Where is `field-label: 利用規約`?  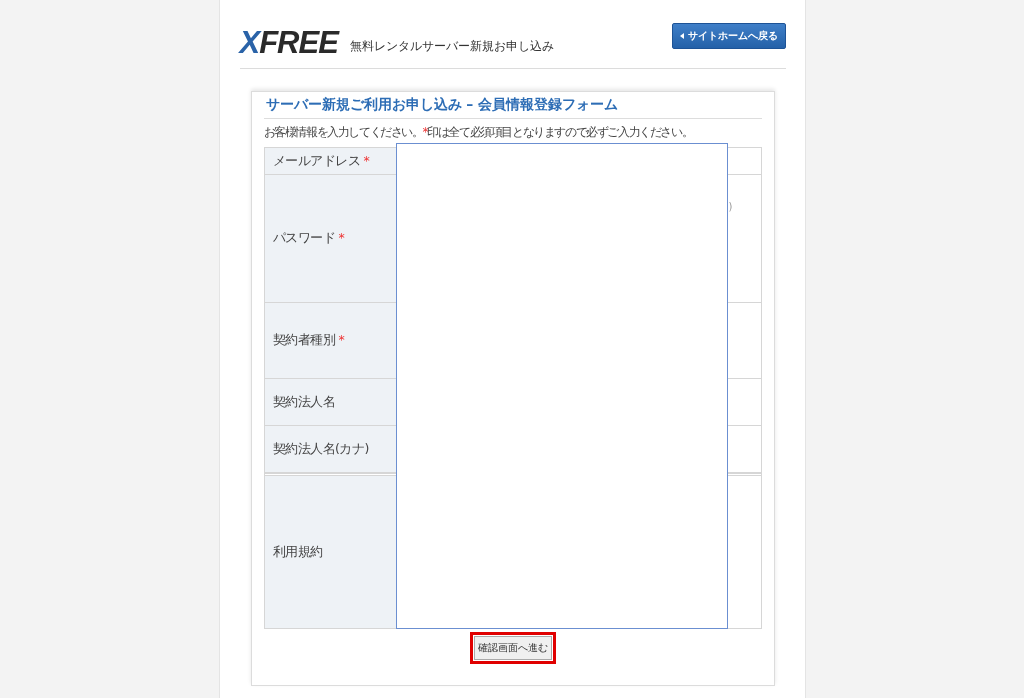 field-label: 利用規約 is located at coordinates (297, 552).